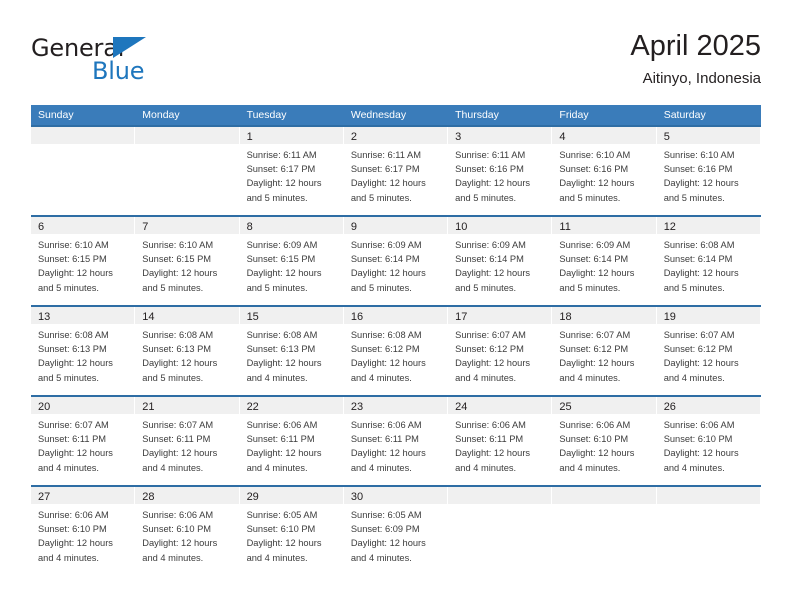  I want to click on day-number: 26, so click(669, 407).